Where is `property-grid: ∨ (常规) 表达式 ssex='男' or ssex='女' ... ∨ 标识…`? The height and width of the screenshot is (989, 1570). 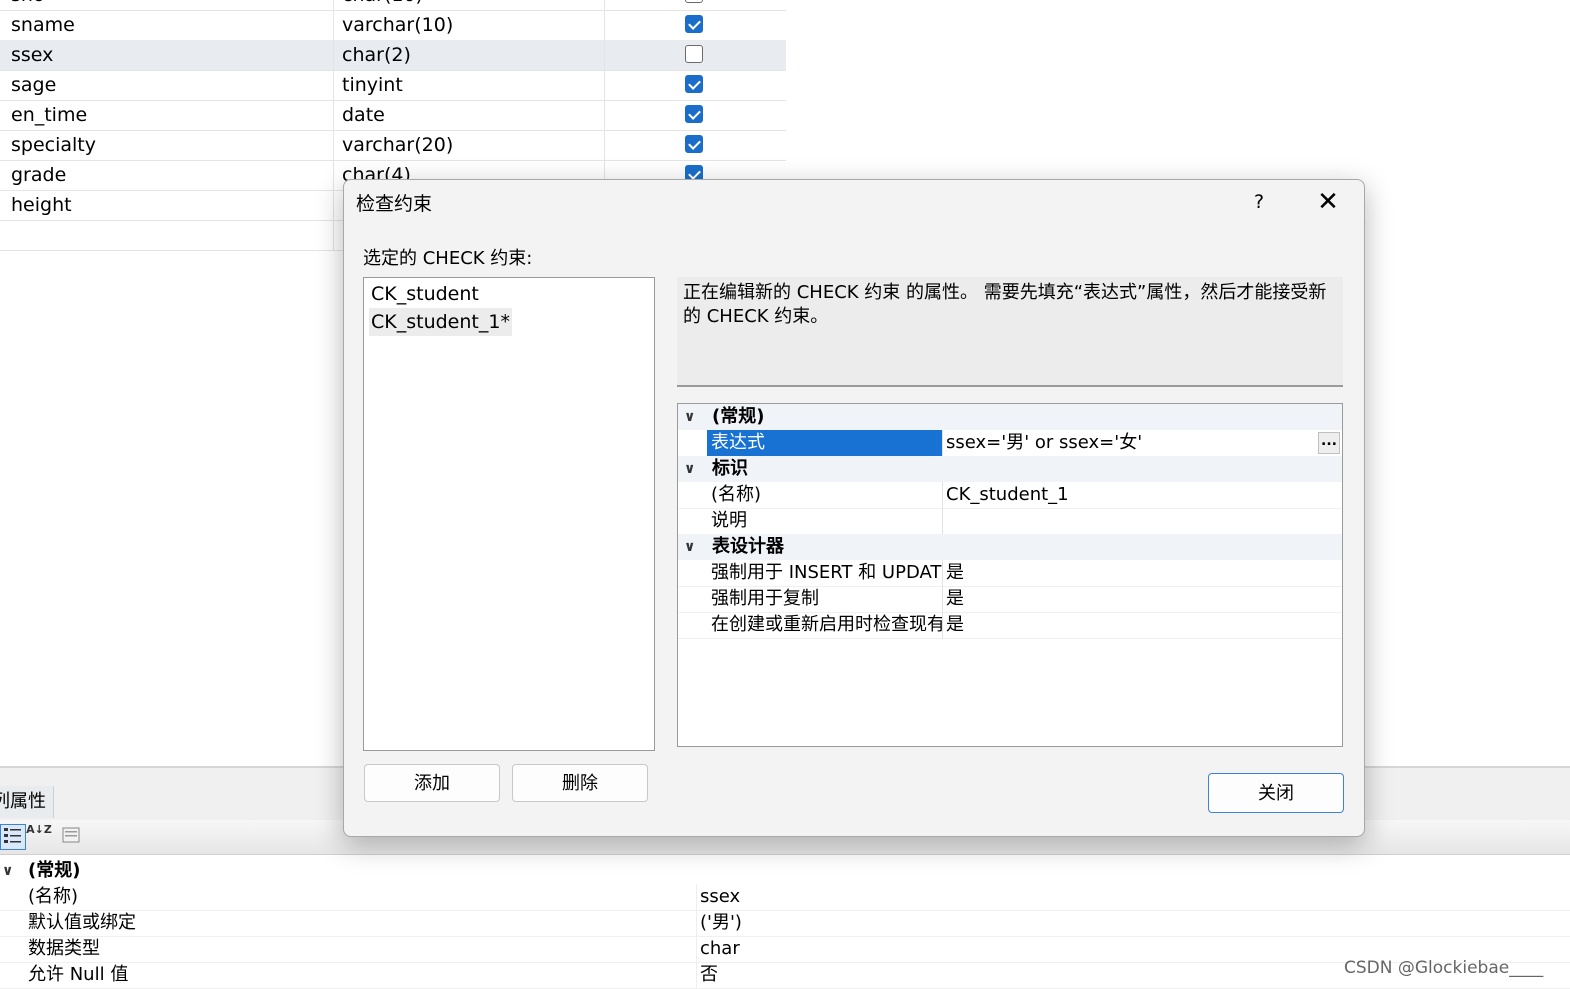 property-grid: ∨ (常规) 表达式 ssex='男' or ssex='女' ... ∨ 标识… is located at coordinates (1010, 575).